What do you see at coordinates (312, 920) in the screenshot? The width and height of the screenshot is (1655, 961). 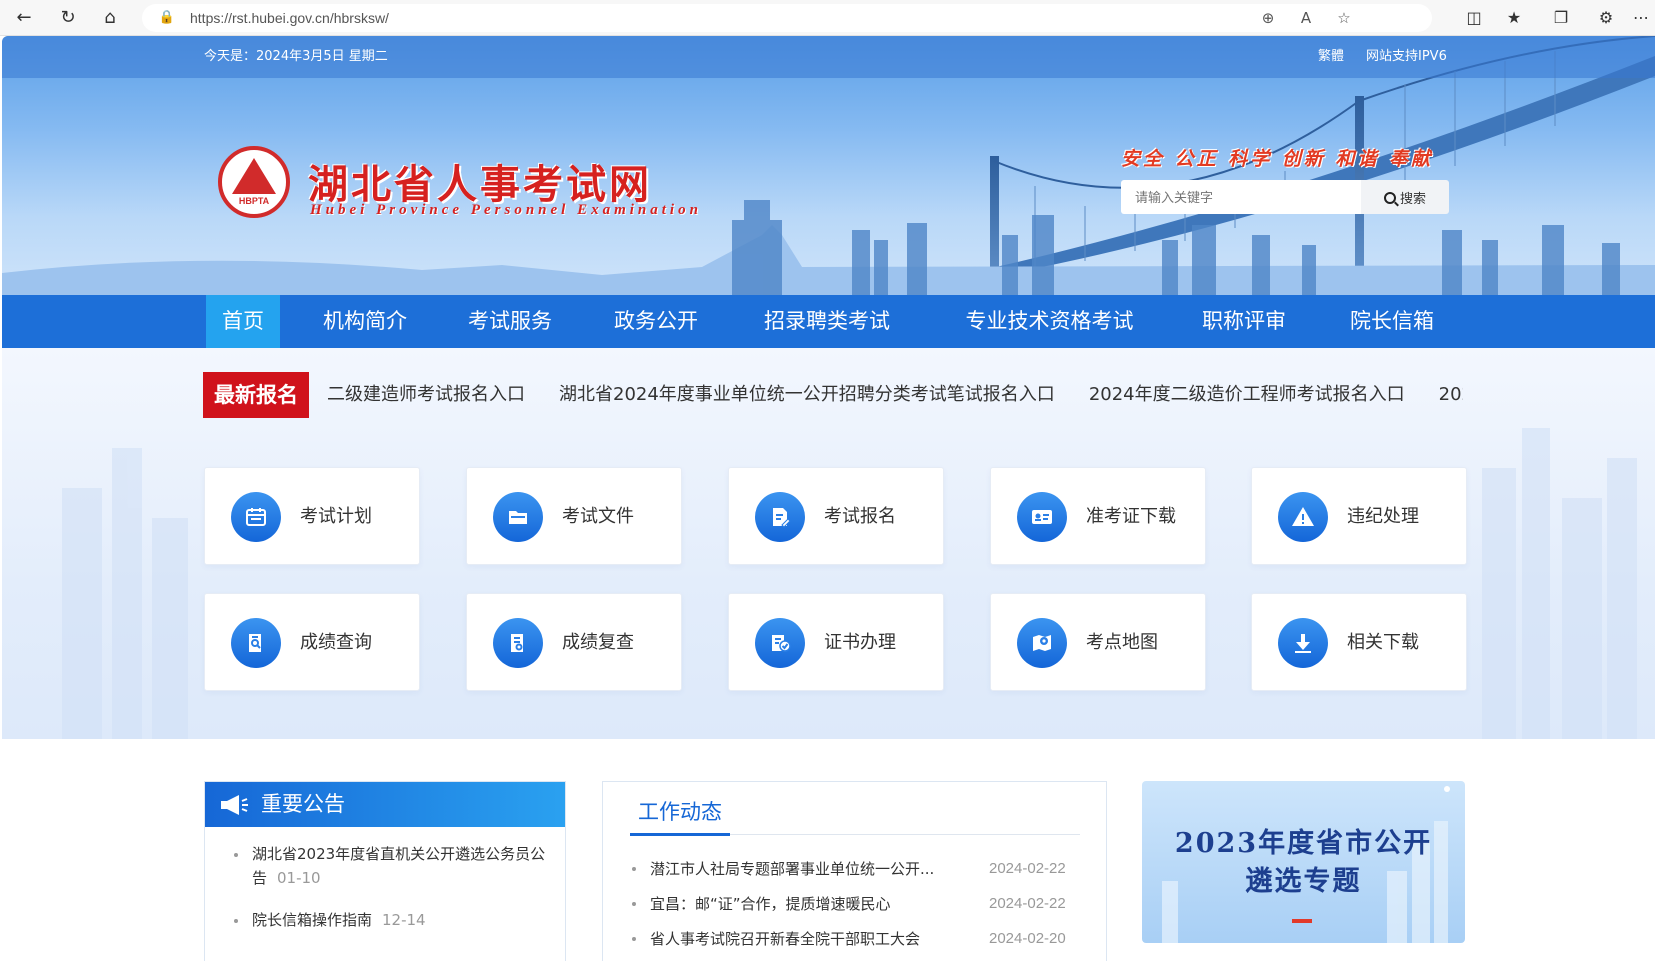 I see `notice-item-text: 院长信箱操作指南` at bounding box center [312, 920].